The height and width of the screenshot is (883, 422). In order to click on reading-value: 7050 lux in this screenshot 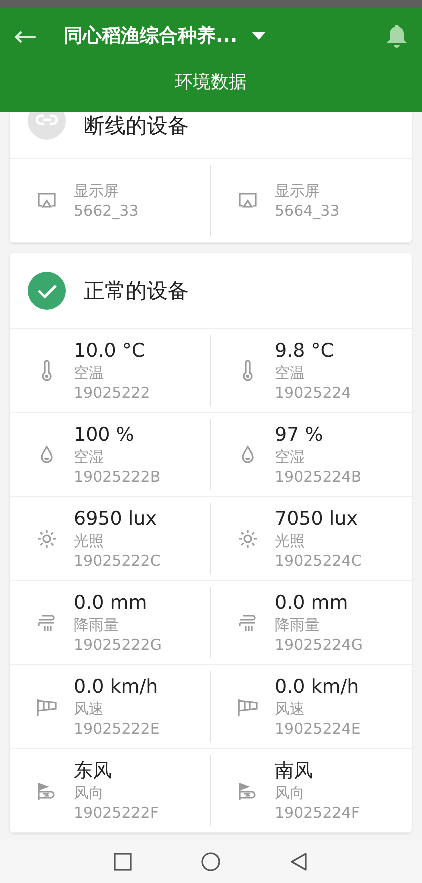, I will do `click(317, 518)`.